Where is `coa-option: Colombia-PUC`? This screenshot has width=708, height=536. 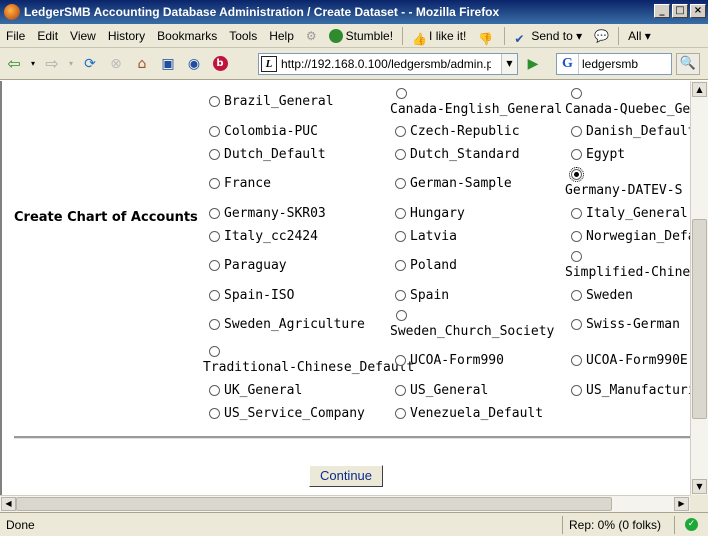 coa-option: Colombia-PUC is located at coordinates (263, 131).